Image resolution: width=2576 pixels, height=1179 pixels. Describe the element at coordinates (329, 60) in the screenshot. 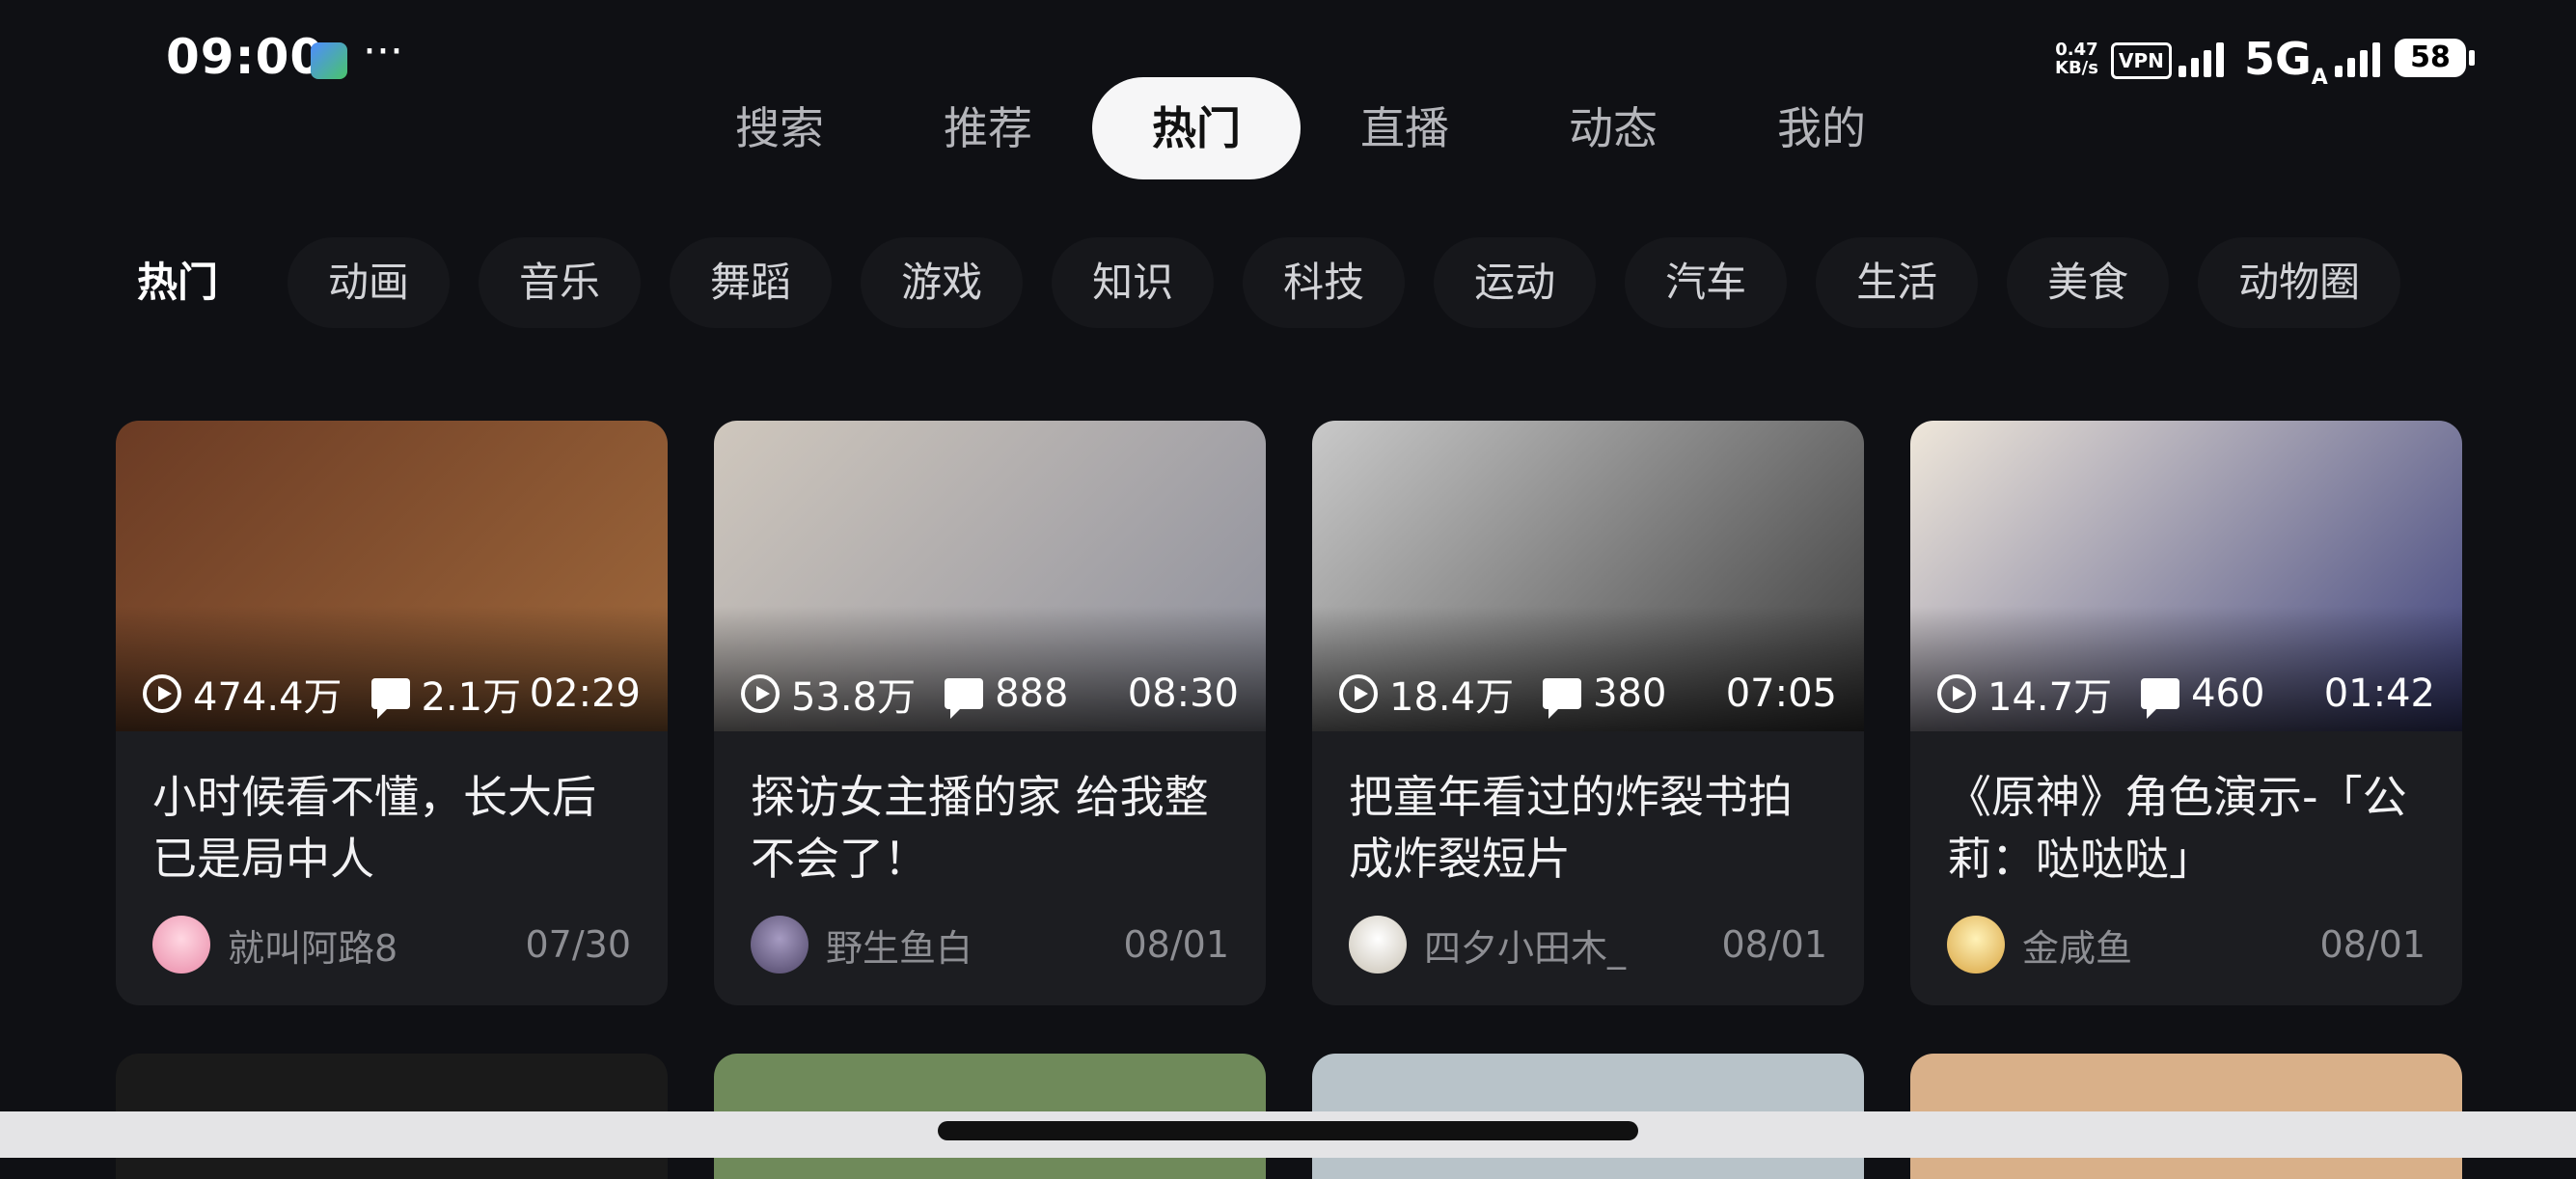

I see `app-notification-icon` at that location.